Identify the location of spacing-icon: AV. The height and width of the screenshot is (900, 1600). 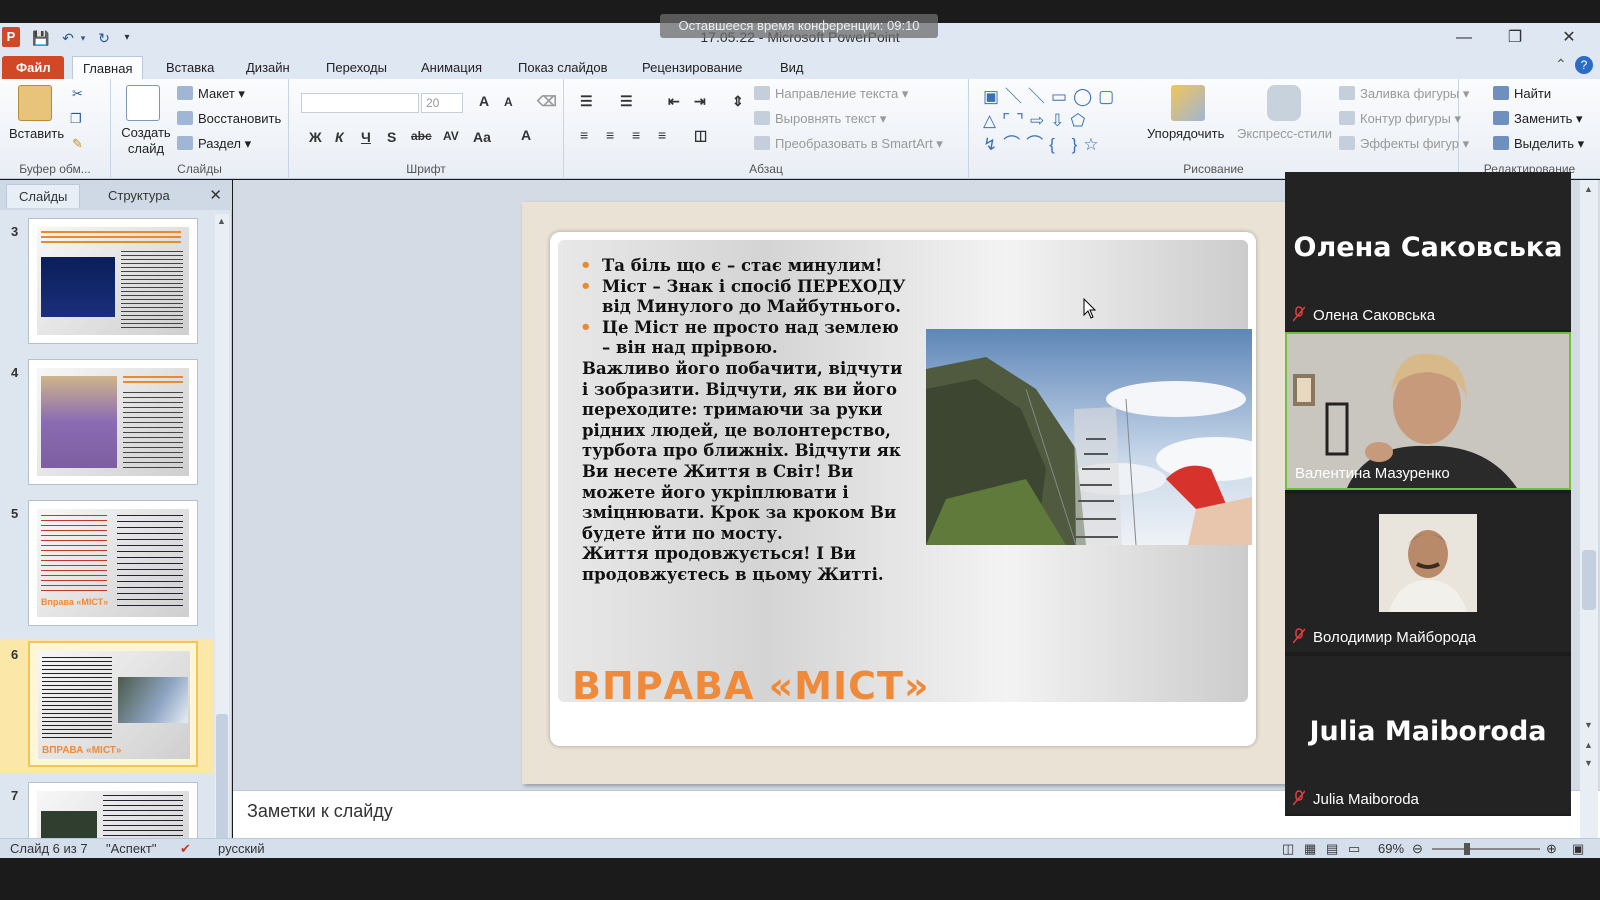
(451, 136).